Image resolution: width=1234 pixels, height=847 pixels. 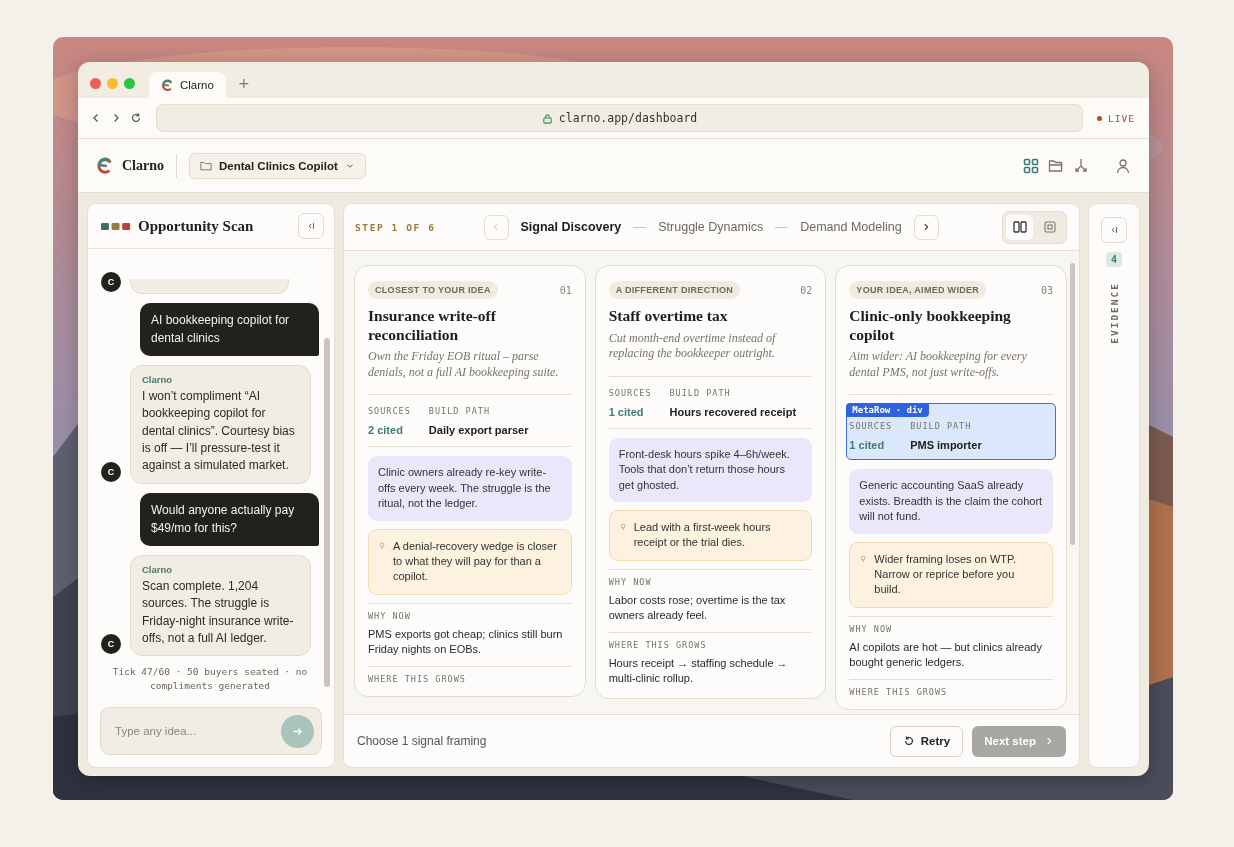 I want to click on step-tab: Struggle Dynamics, so click(x=711, y=227).